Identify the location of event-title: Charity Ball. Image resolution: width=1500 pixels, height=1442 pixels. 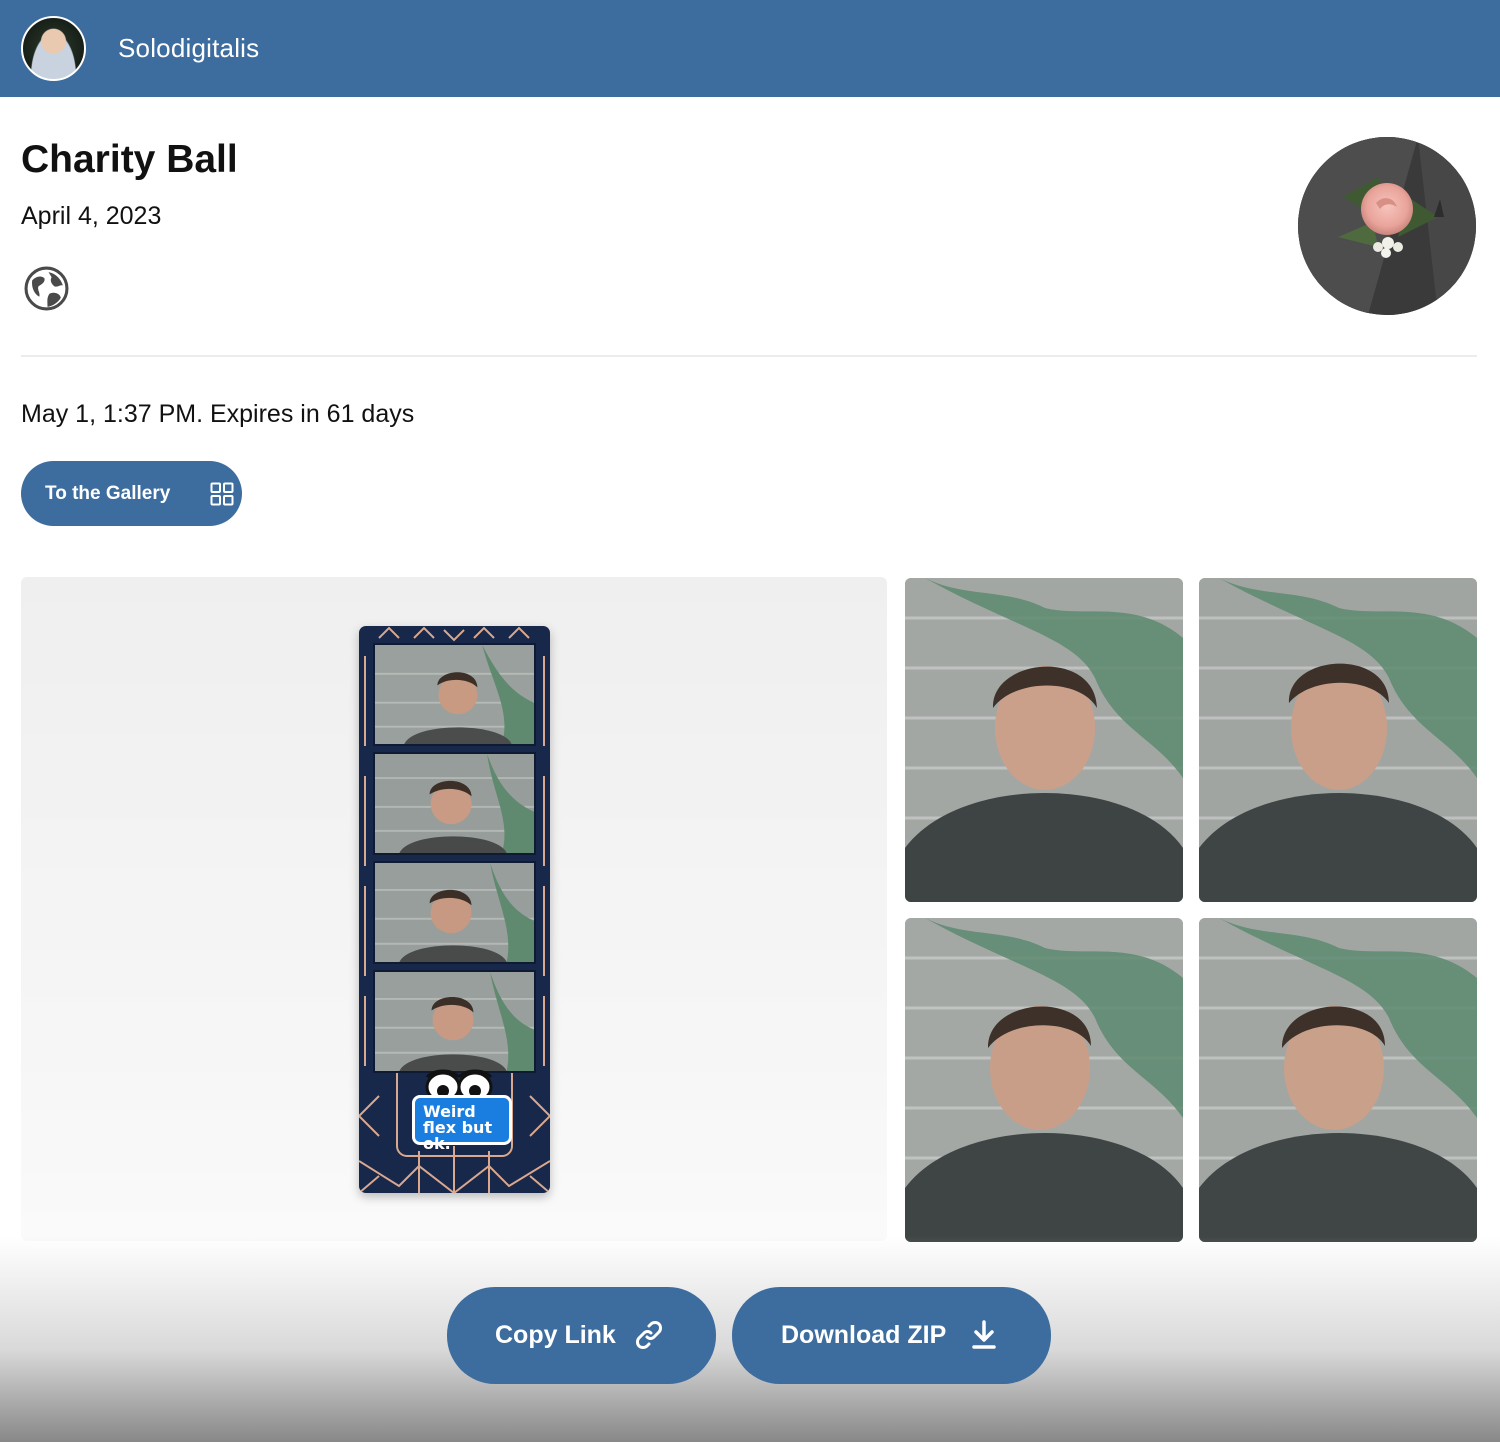
(129, 159).